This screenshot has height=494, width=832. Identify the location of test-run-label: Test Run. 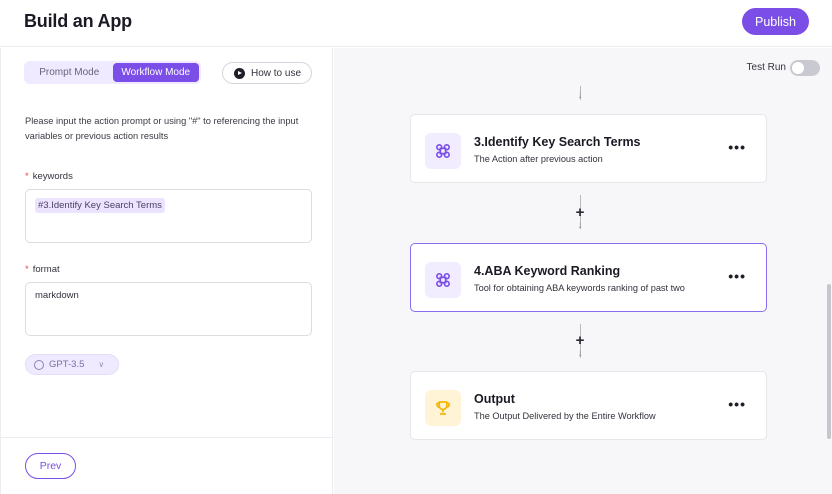
(766, 67).